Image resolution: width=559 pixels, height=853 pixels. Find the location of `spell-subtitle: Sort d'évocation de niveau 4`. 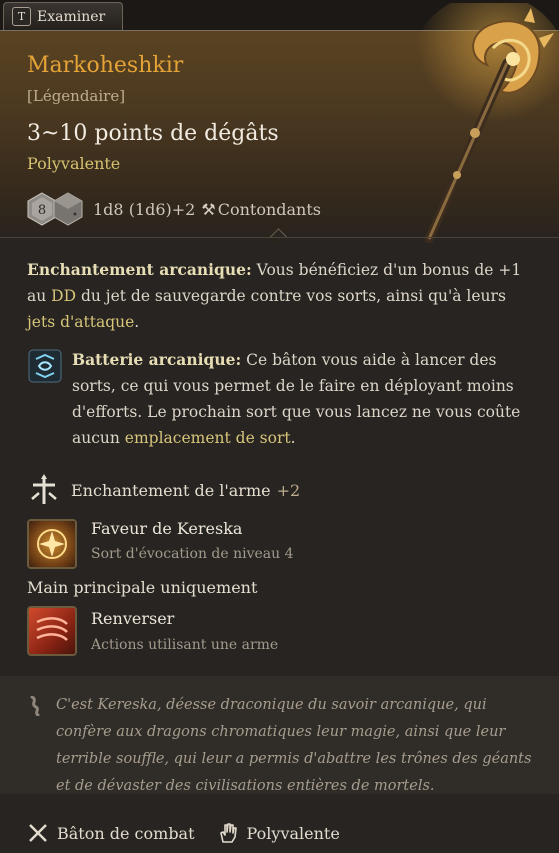

spell-subtitle: Sort d'évocation de niveau 4 is located at coordinates (192, 554).